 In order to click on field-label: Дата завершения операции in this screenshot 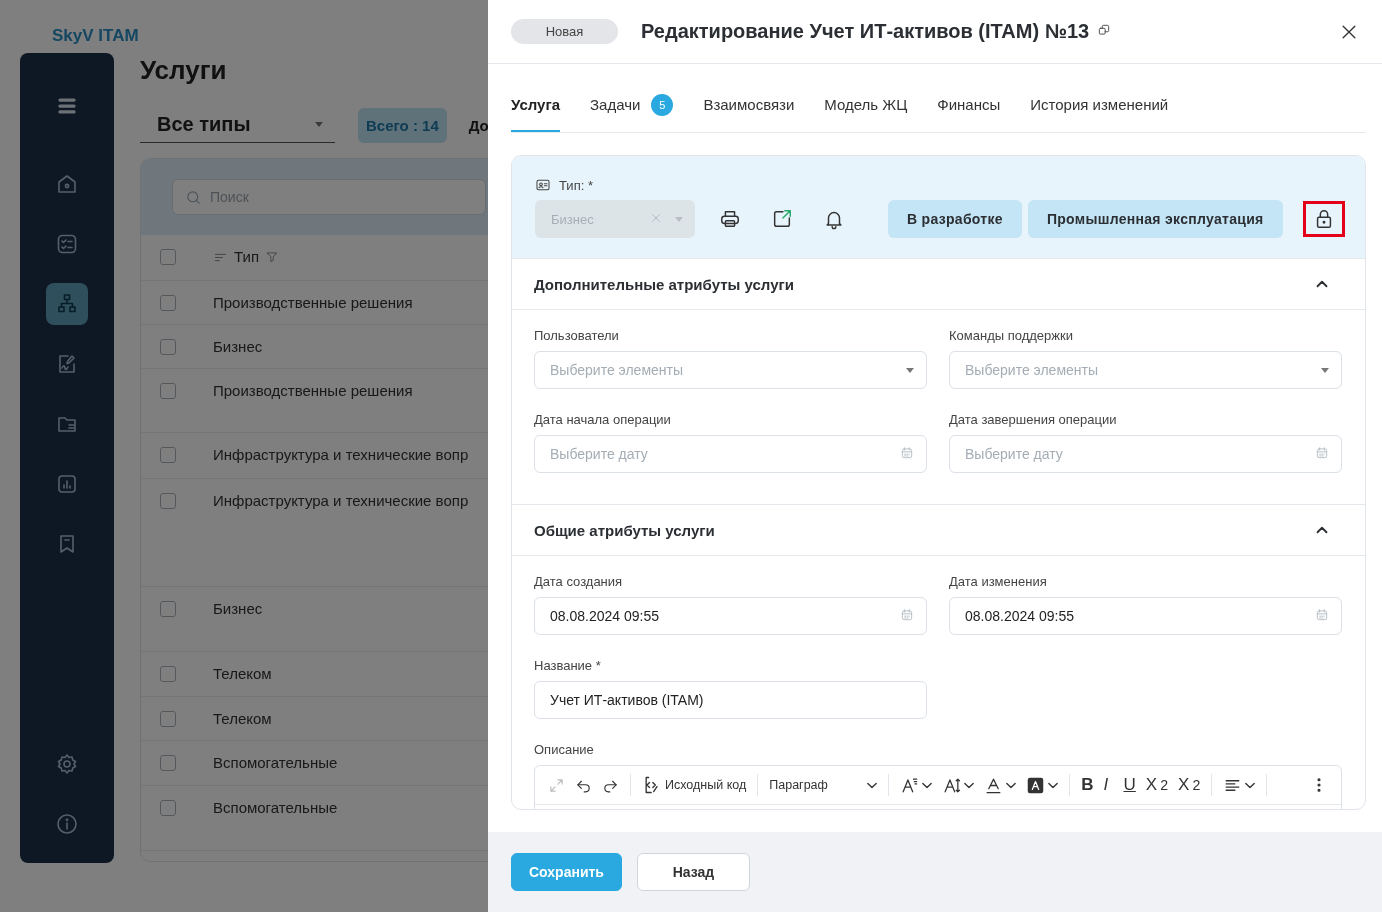, I will do `click(1033, 419)`.